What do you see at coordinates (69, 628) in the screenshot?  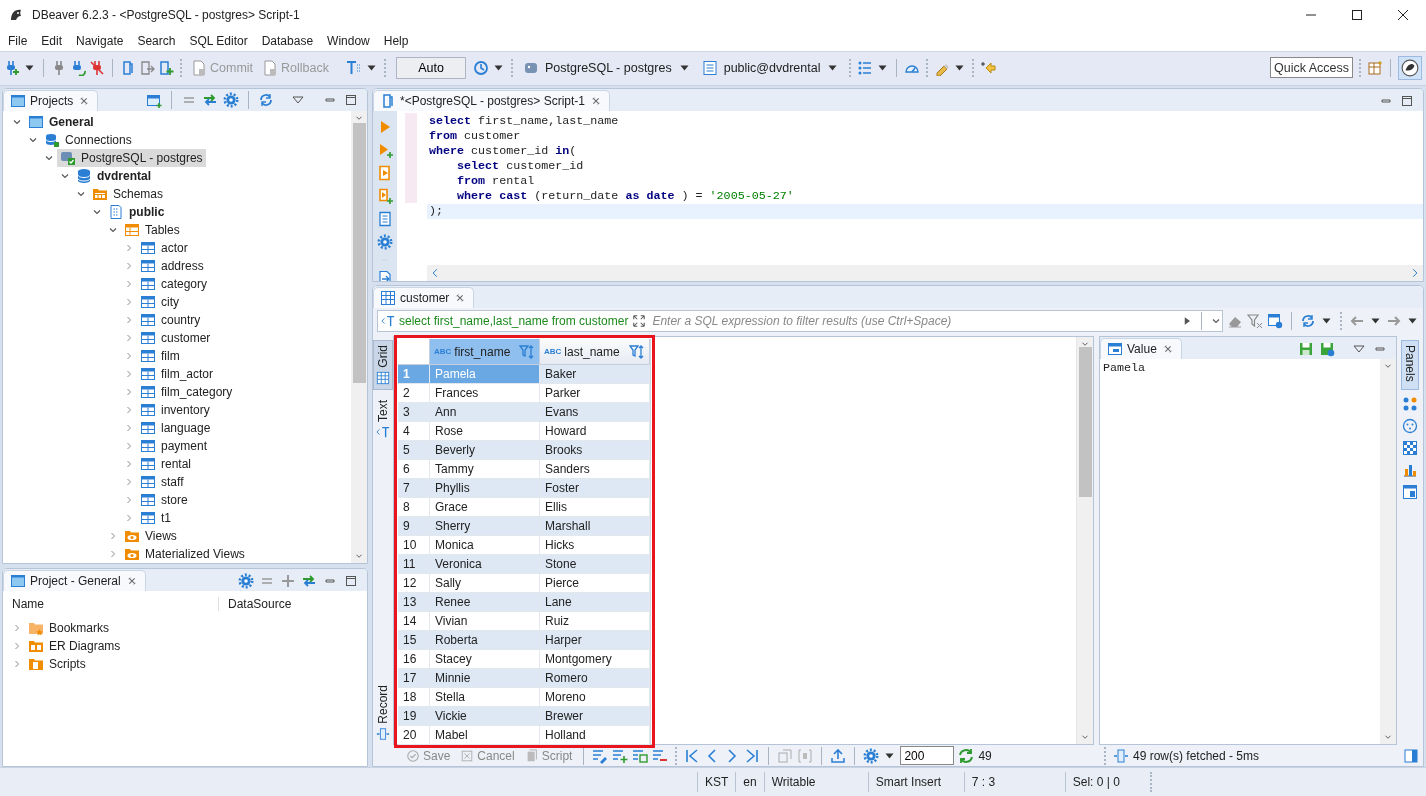 I see `tree-item: Bookmarks` at bounding box center [69, 628].